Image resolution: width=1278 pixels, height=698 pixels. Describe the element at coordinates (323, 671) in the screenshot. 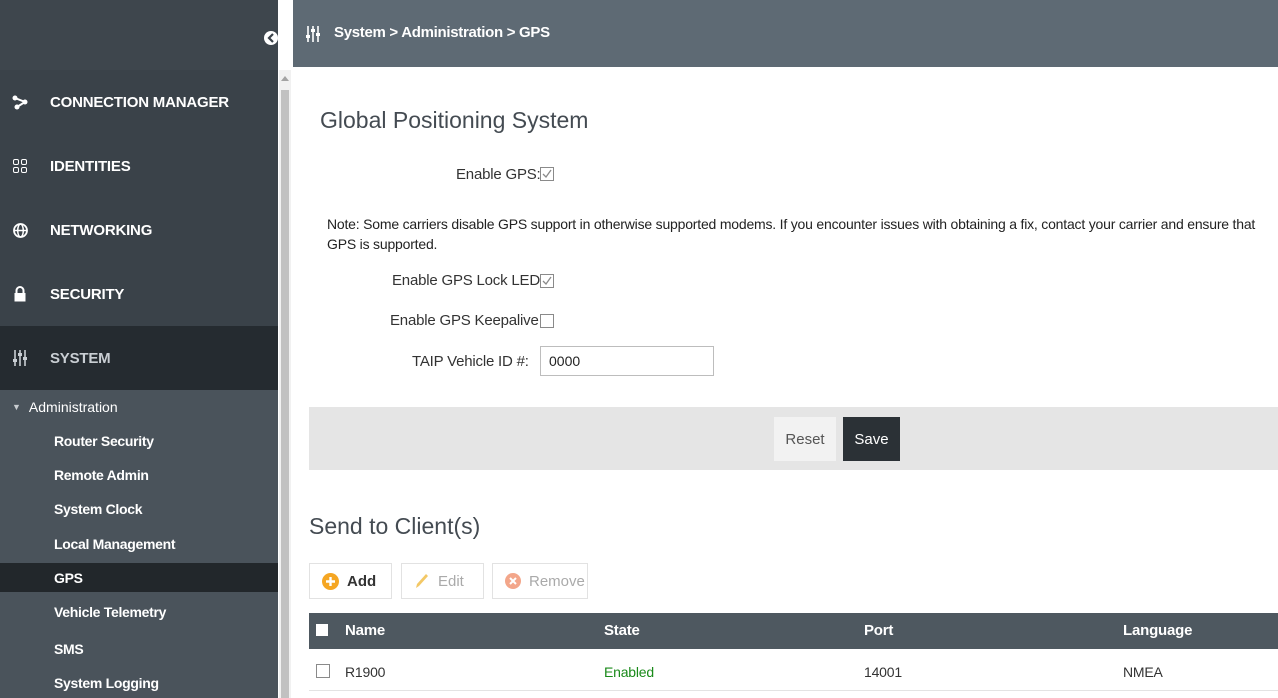

I see `row-select-checkbox` at that location.